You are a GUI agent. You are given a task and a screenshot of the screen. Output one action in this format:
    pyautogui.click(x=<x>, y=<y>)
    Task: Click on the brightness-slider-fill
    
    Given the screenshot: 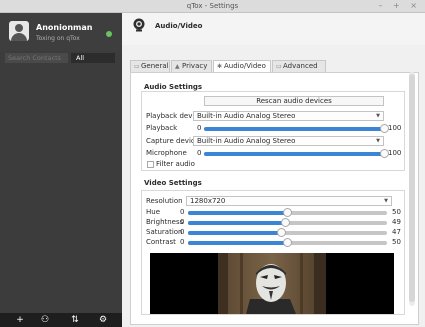 What is the action you would take?
    pyautogui.click(x=237, y=223)
    